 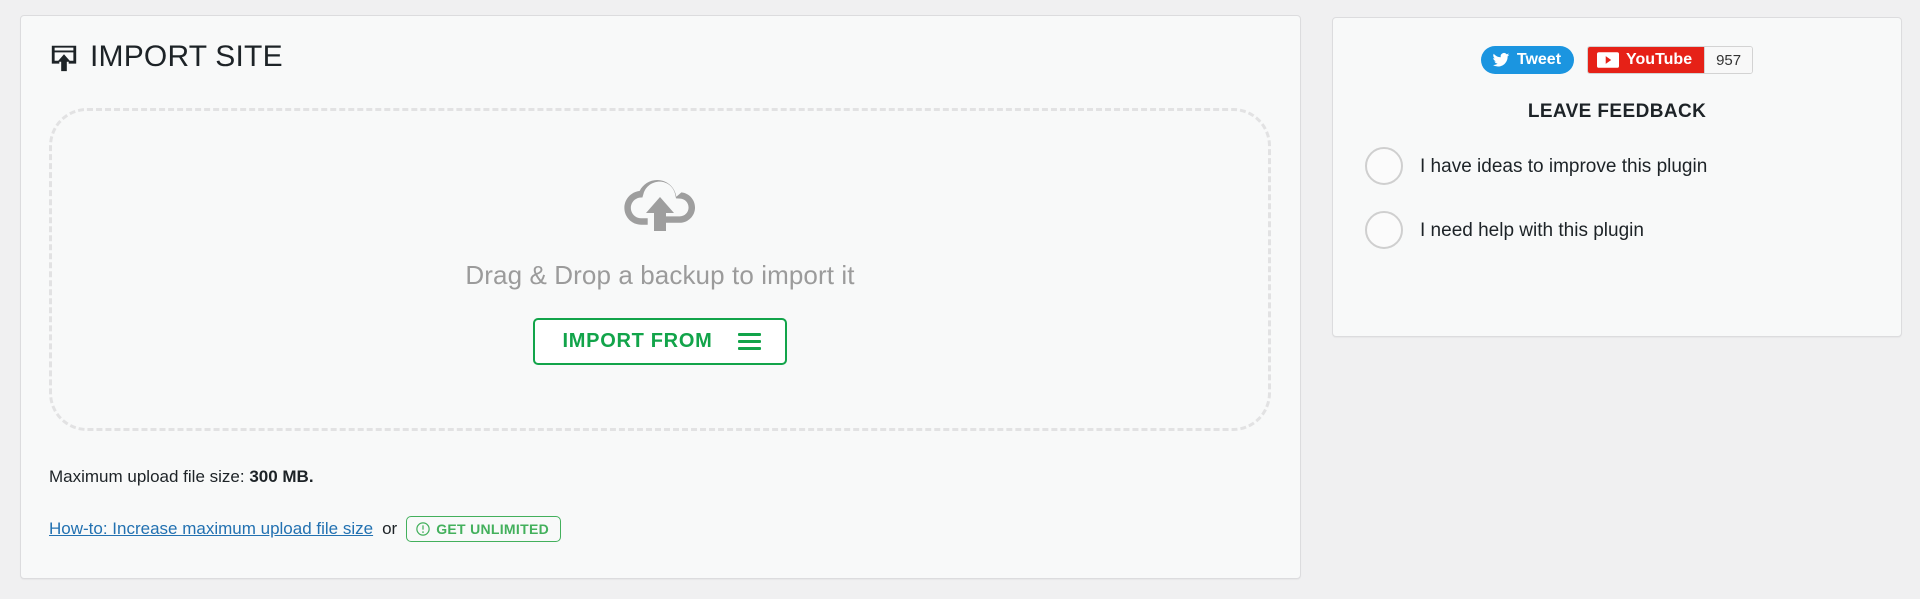 What do you see at coordinates (492, 529) in the screenshot?
I see `get-unlimited-label: GET UNLIMITED` at bounding box center [492, 529].